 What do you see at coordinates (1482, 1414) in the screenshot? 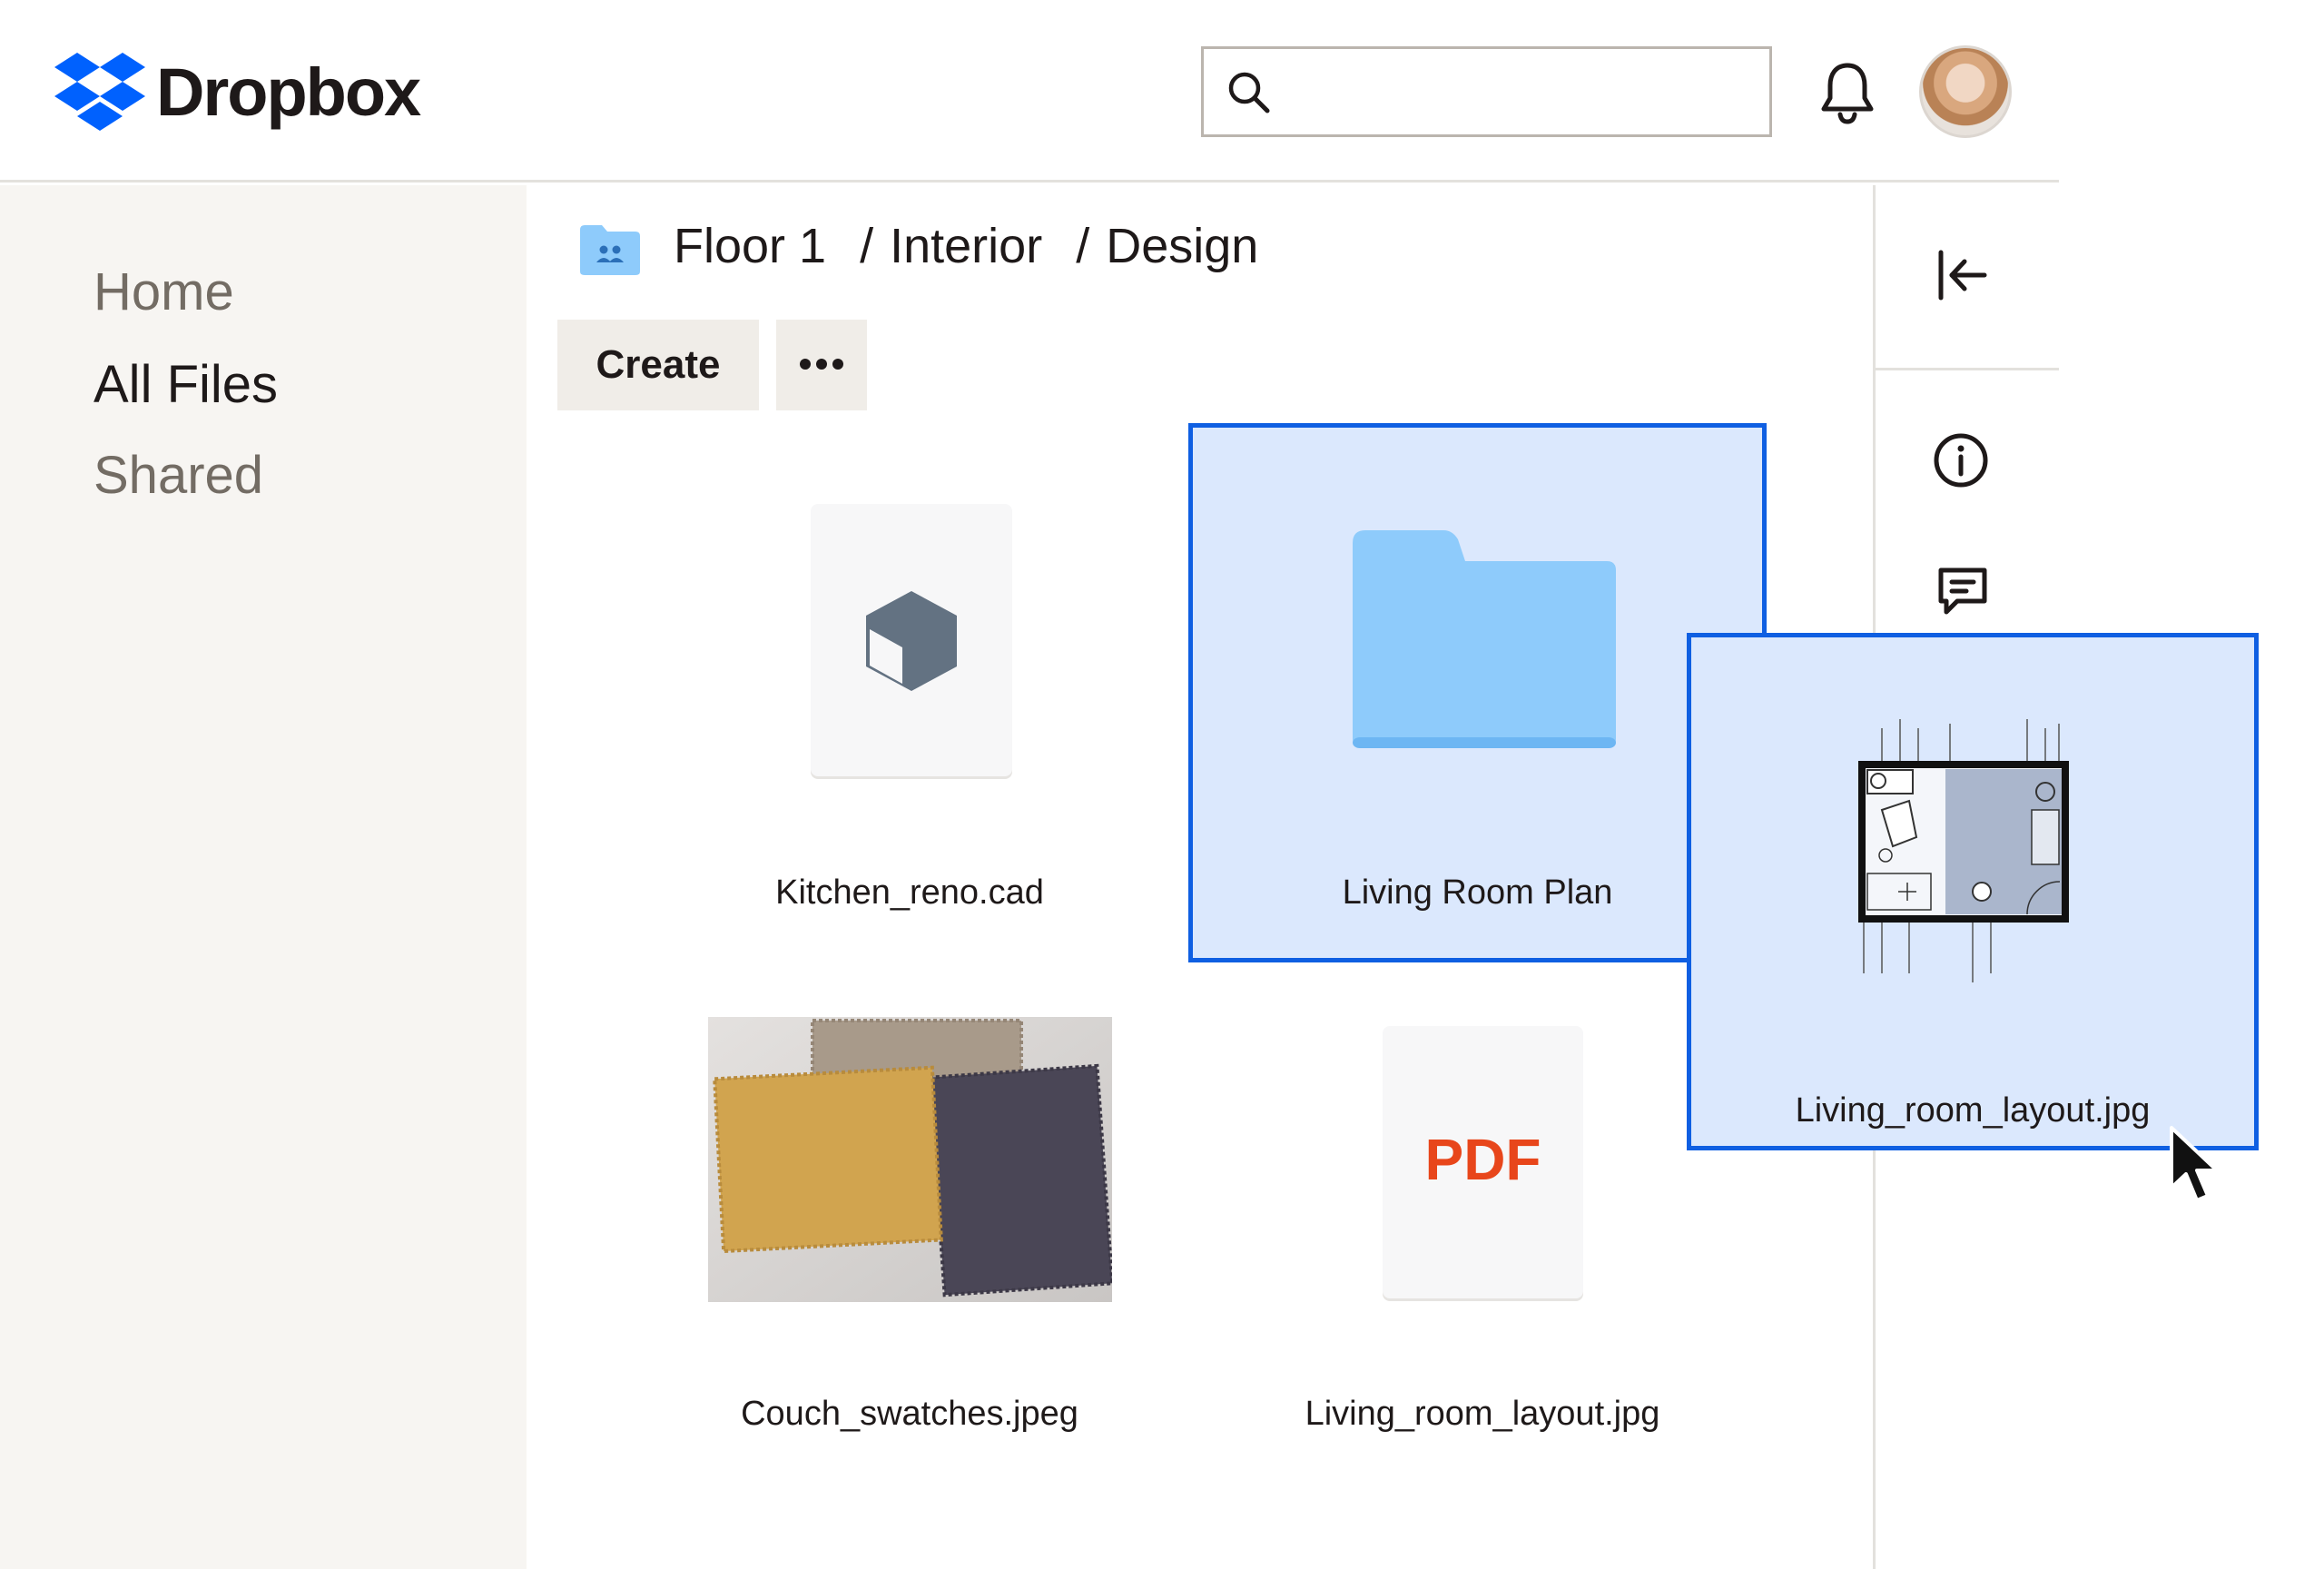
I see `file-name: Living_room_layout.jpg` at bounding box center [1482, 1414].